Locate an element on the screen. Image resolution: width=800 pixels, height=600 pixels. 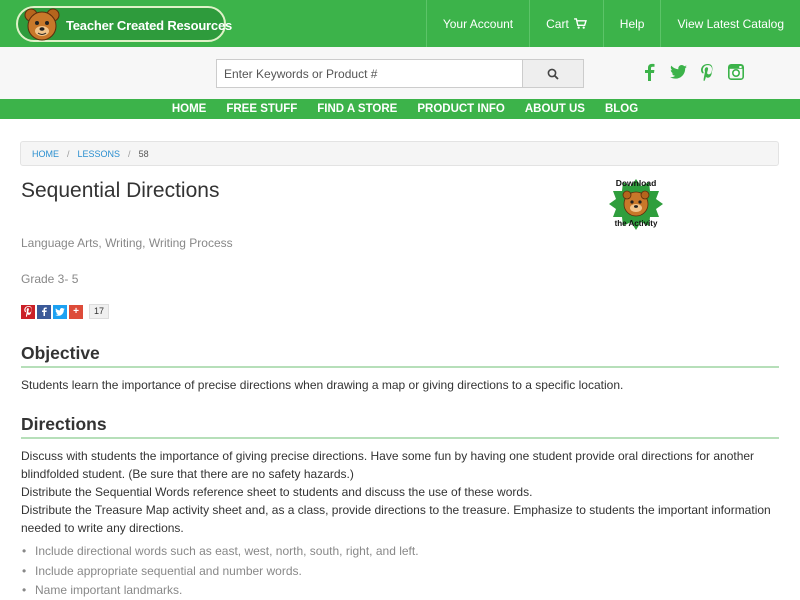
search-button is located at coordinates (553, 73).